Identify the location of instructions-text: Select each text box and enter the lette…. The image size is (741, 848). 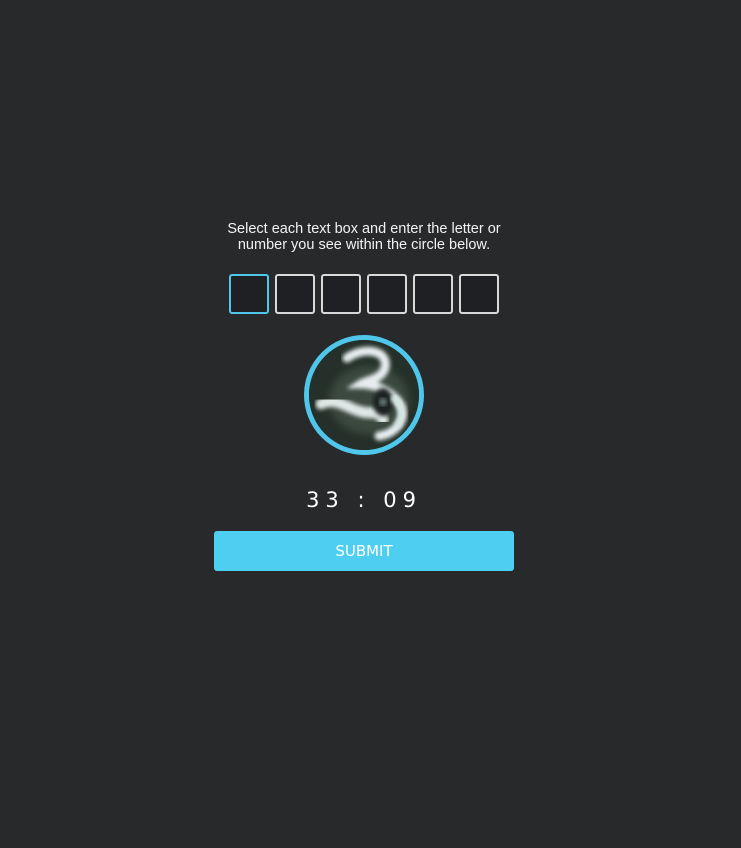
(364, 237).